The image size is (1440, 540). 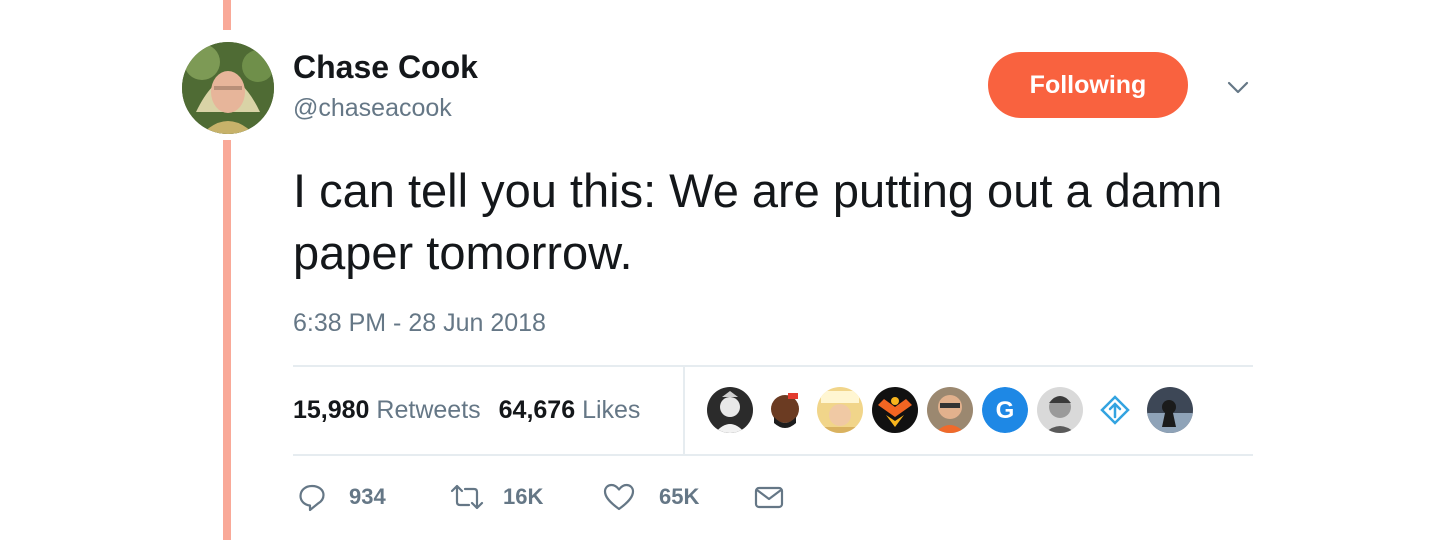 I want to click on reply-count: 934, so click(x=367, y=496).